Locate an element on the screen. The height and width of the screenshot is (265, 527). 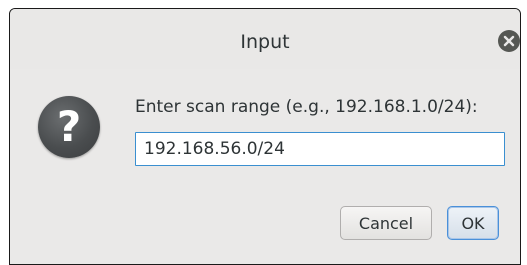
close-icon is located at coordinates (509, 41).